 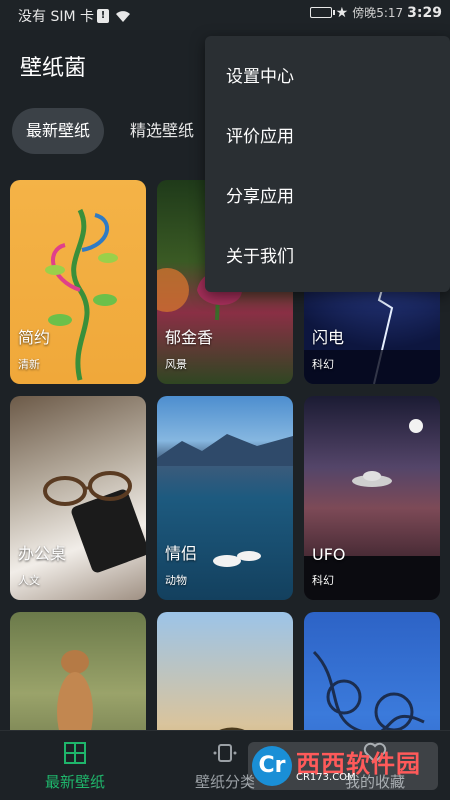 I want to click on menu-item-rate-app: 评价应用, so click(x=260, y=134).